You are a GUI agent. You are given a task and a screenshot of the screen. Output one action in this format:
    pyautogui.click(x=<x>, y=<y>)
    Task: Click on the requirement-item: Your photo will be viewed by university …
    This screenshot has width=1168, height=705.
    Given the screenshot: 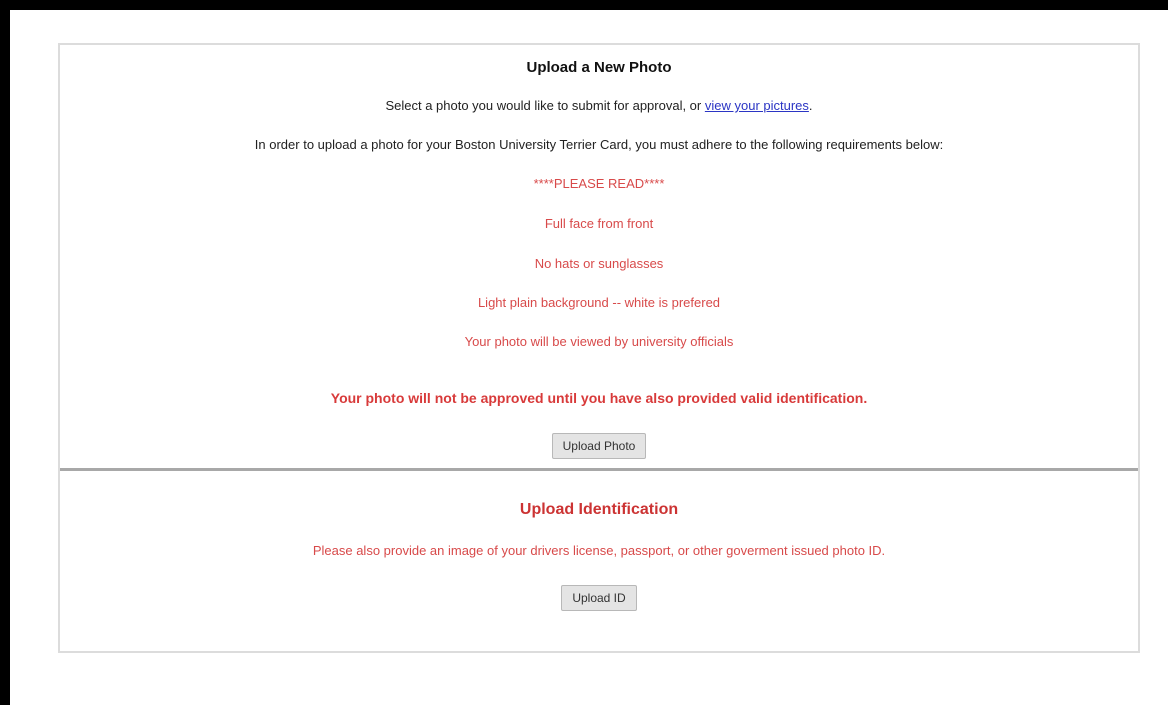 What is the action you would take?
    pyautogui.click(x=599, y=341)
    